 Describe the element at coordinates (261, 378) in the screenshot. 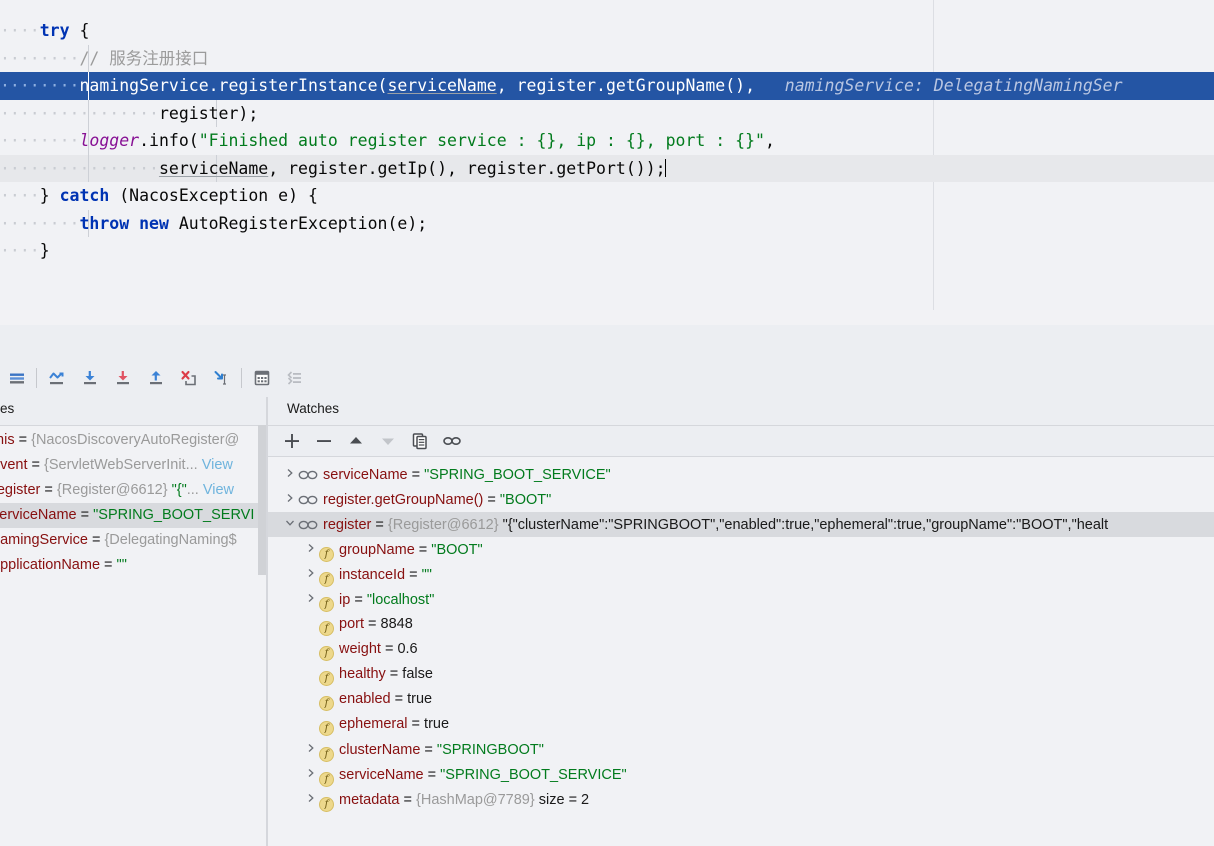

I see `evaluate-expression-icon` at that location.